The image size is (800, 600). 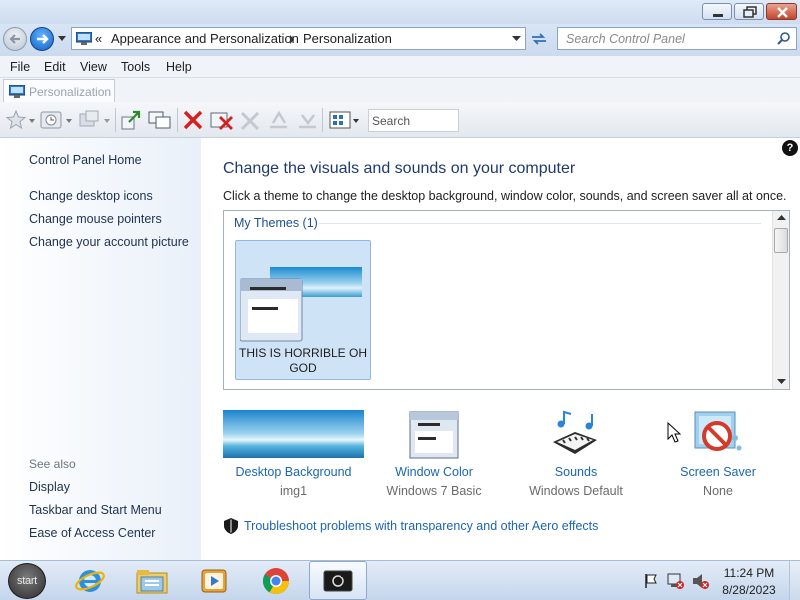 I want to click on scroll-up-icon, so click(x=781, y=218).